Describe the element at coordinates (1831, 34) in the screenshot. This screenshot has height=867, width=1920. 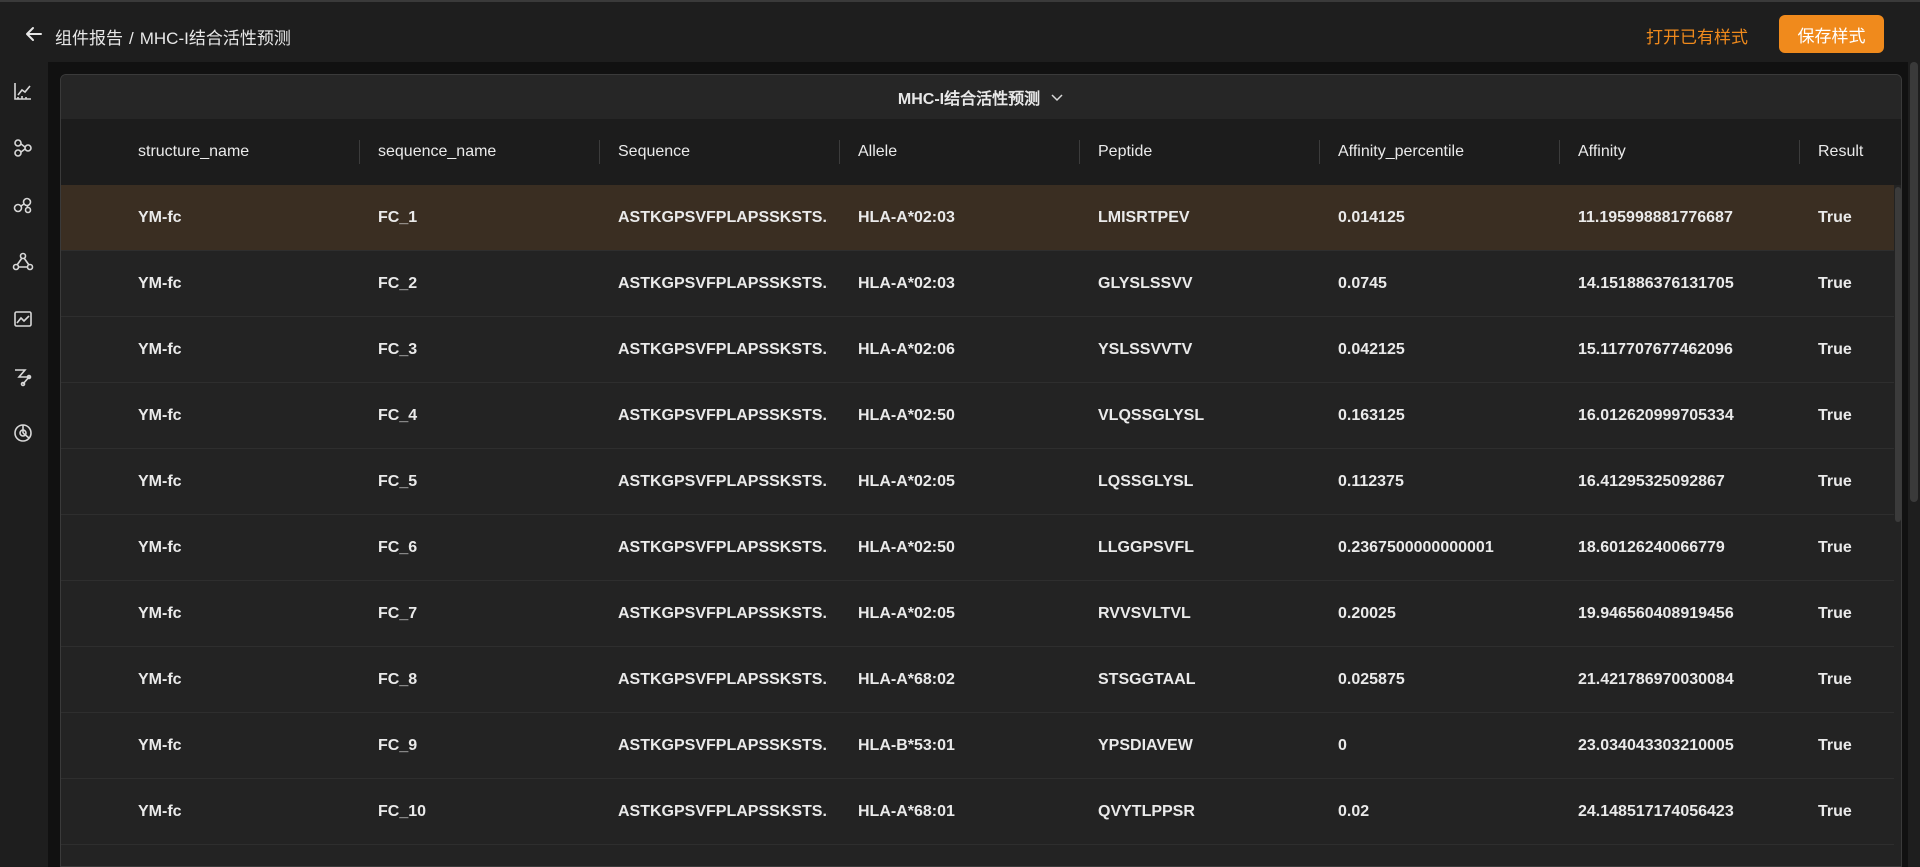
I see `save-style-button: 保存样式` at that location.